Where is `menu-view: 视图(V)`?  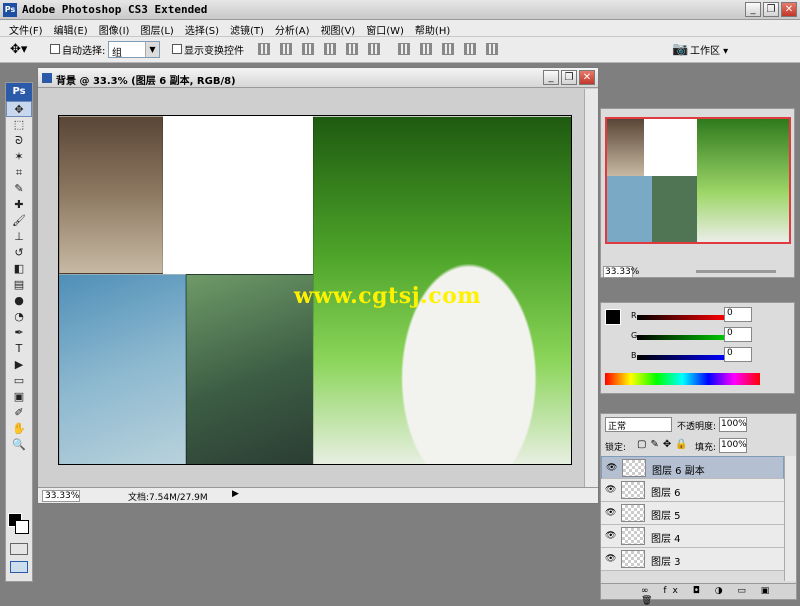 menu-view: 视图(V) is located at coordinates (339, 28).